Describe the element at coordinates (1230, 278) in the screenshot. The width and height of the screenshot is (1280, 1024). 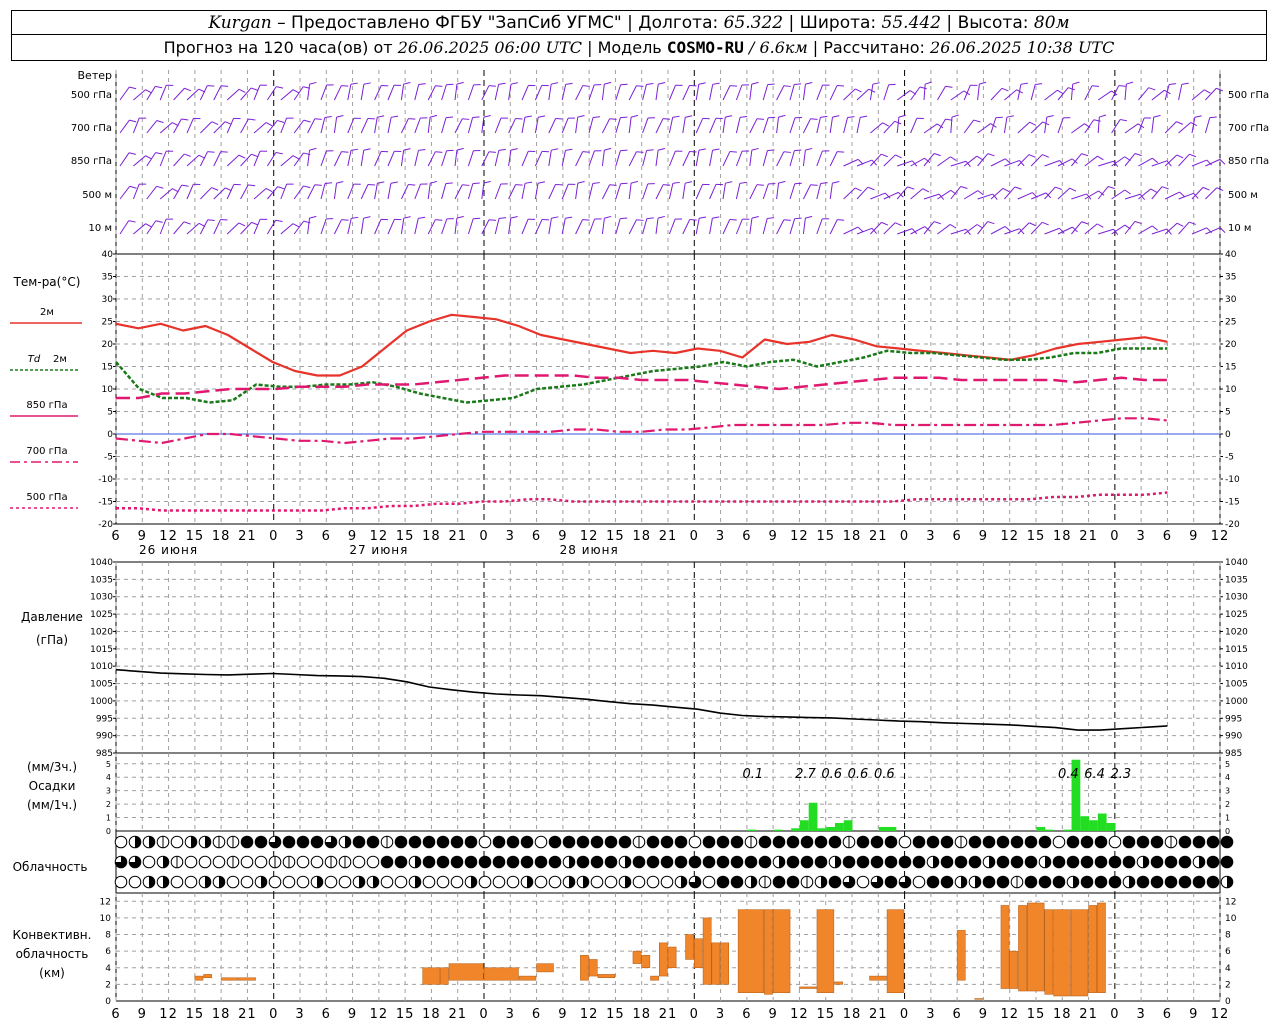
I see `y-tick-label-right: 35` at that location.